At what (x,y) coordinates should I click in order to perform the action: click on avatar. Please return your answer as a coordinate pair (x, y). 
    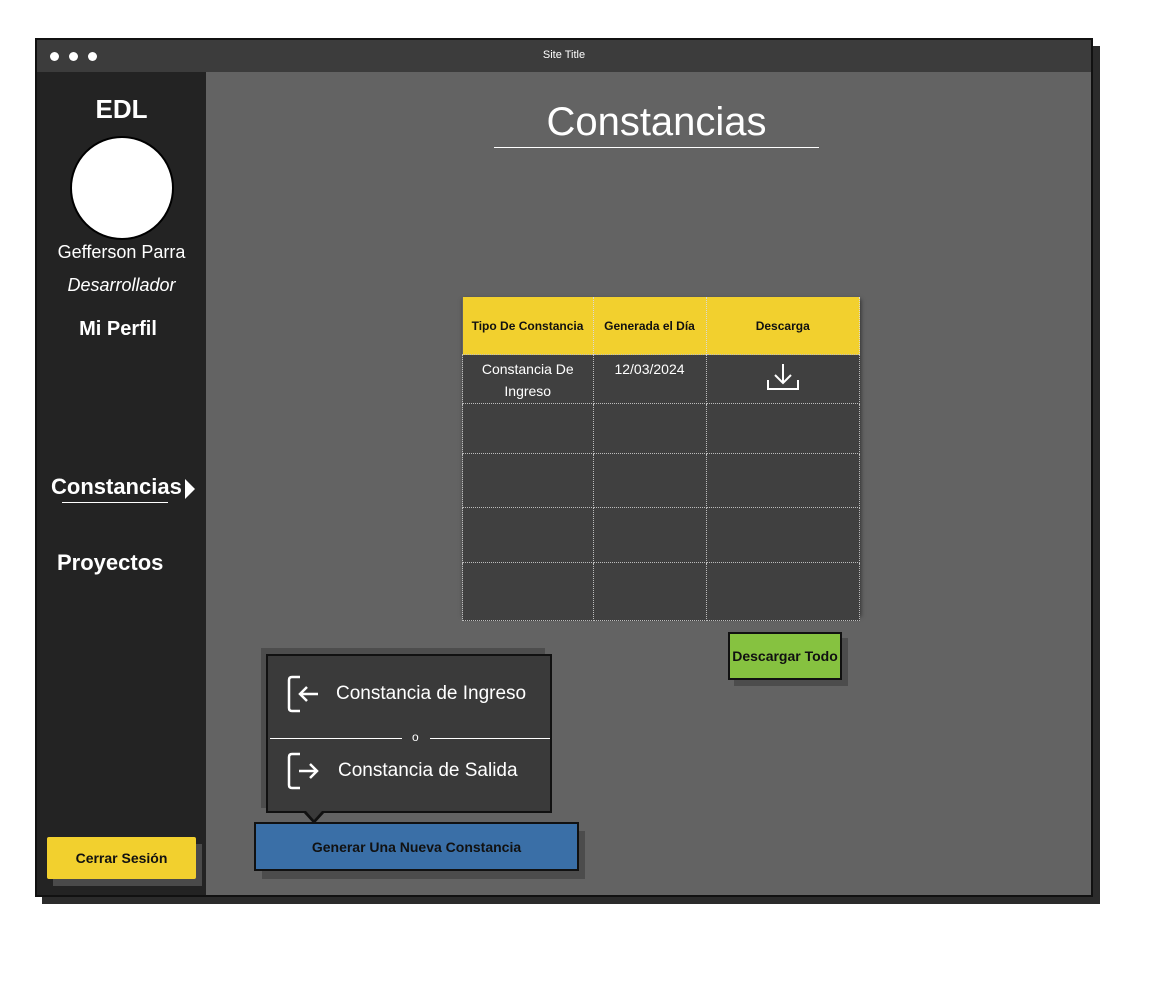
    Looking at the image, I should click on (122, 188).